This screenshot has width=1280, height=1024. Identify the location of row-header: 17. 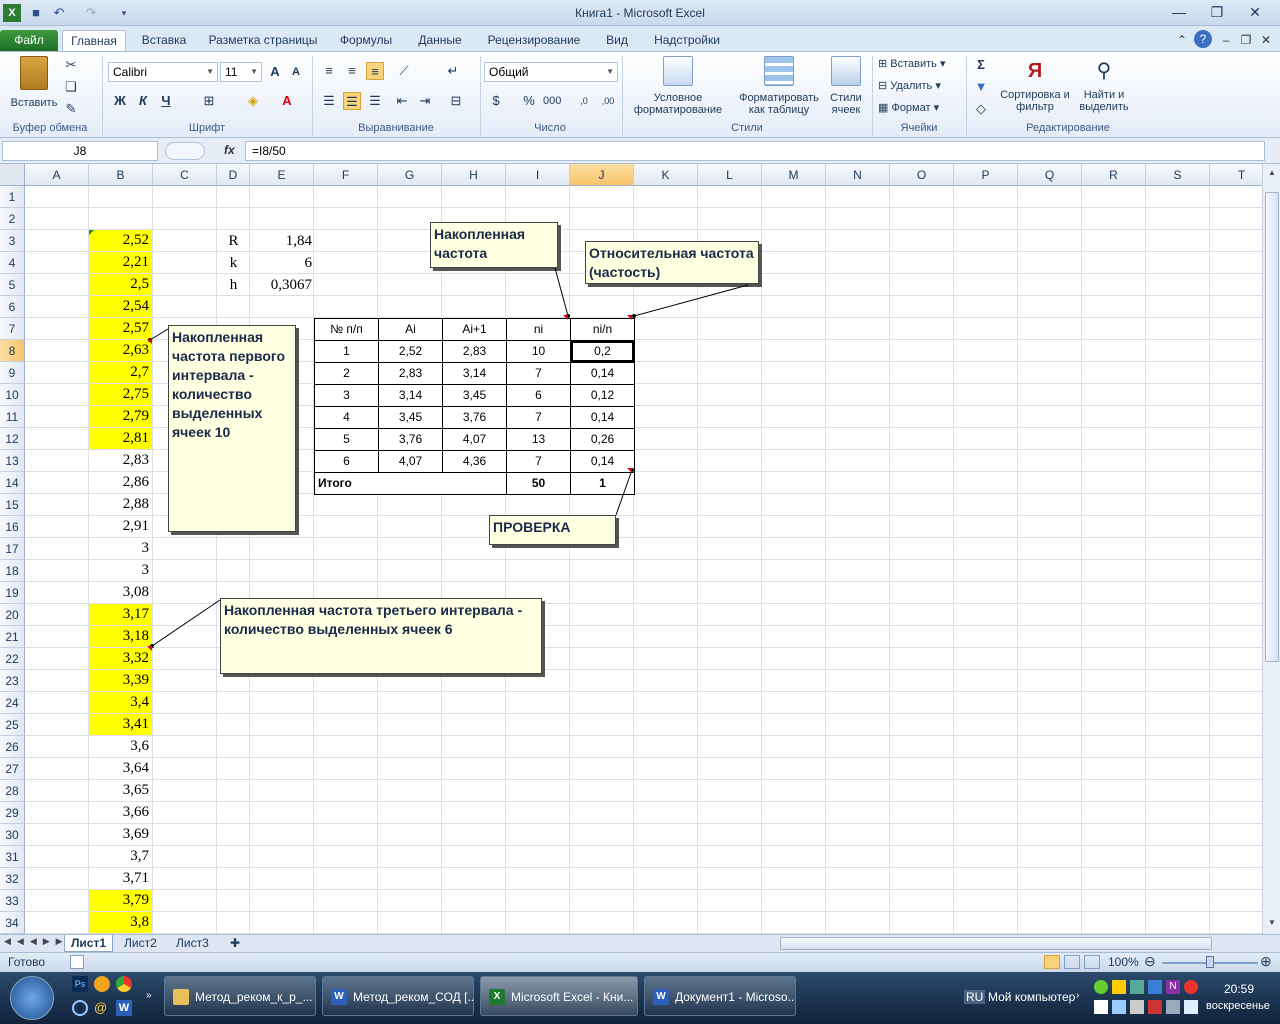
(12, 549).